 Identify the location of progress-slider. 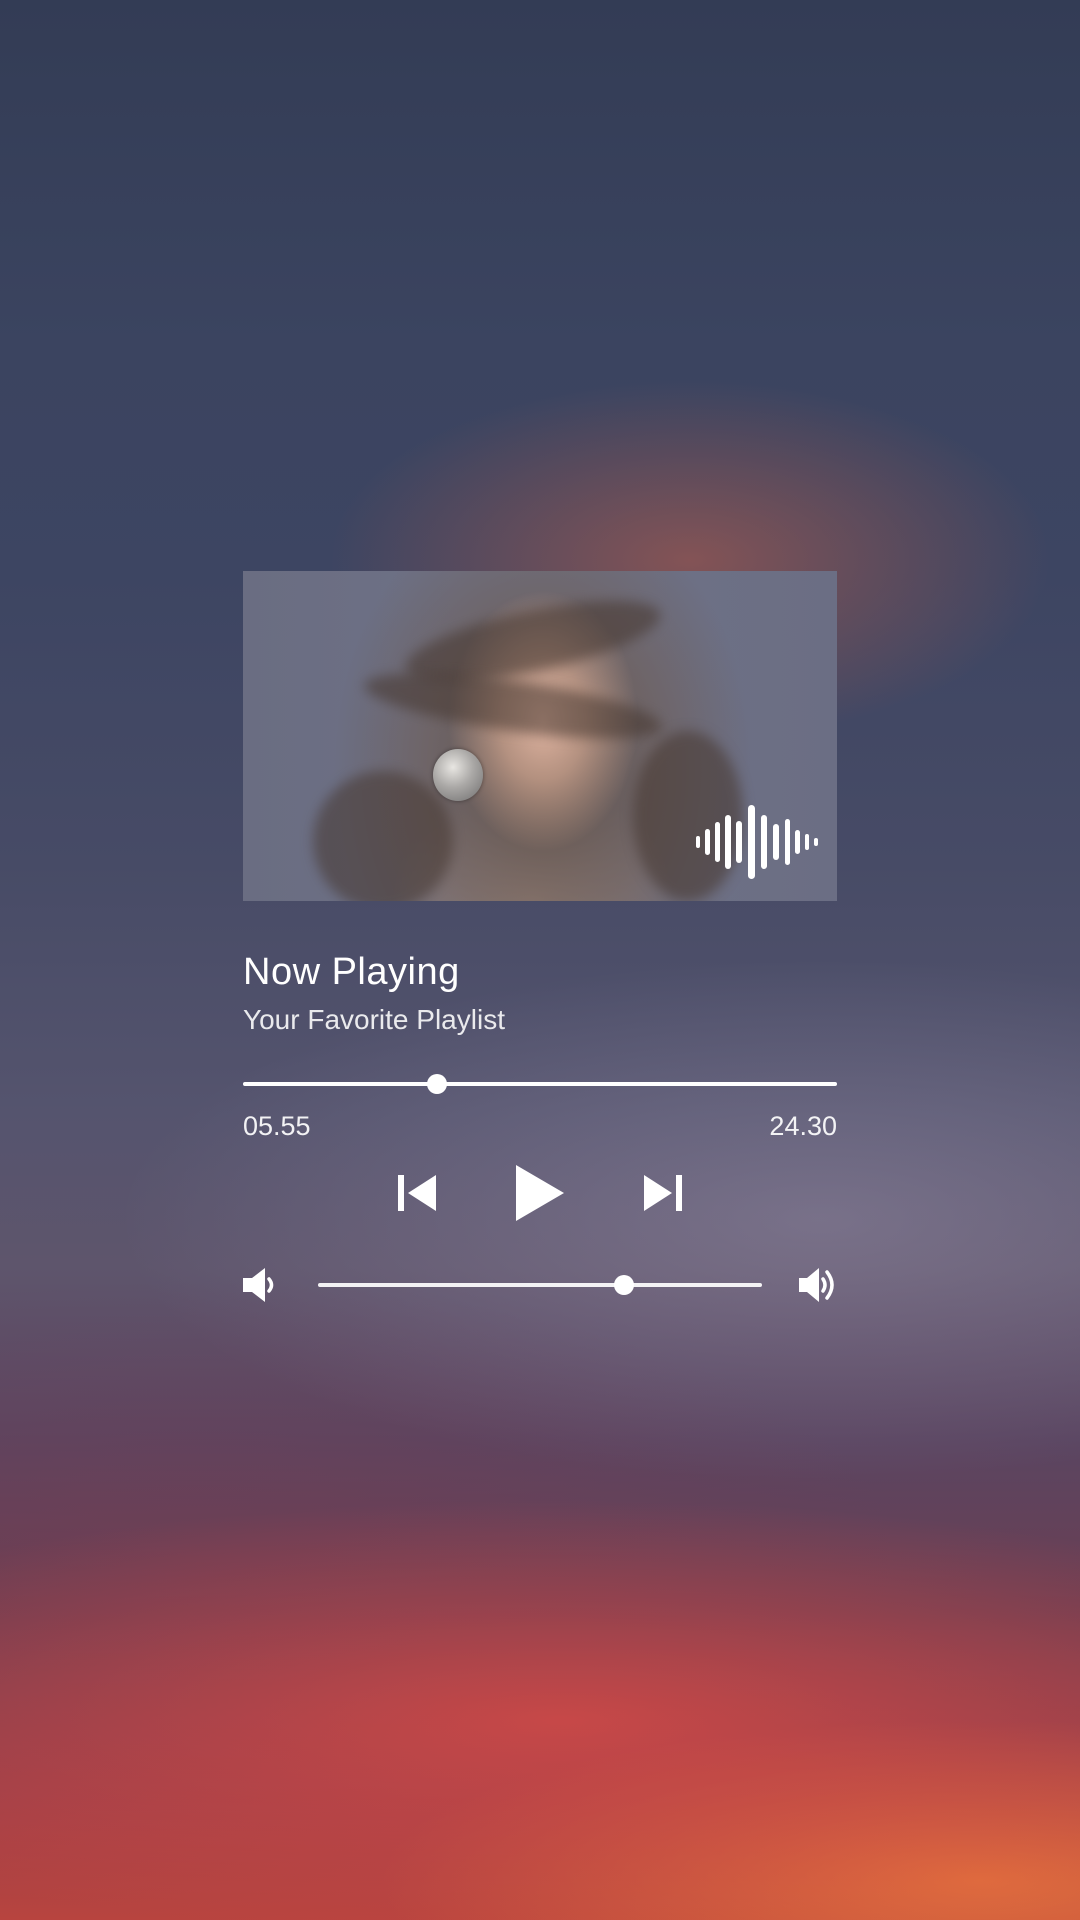
(540, 1084).